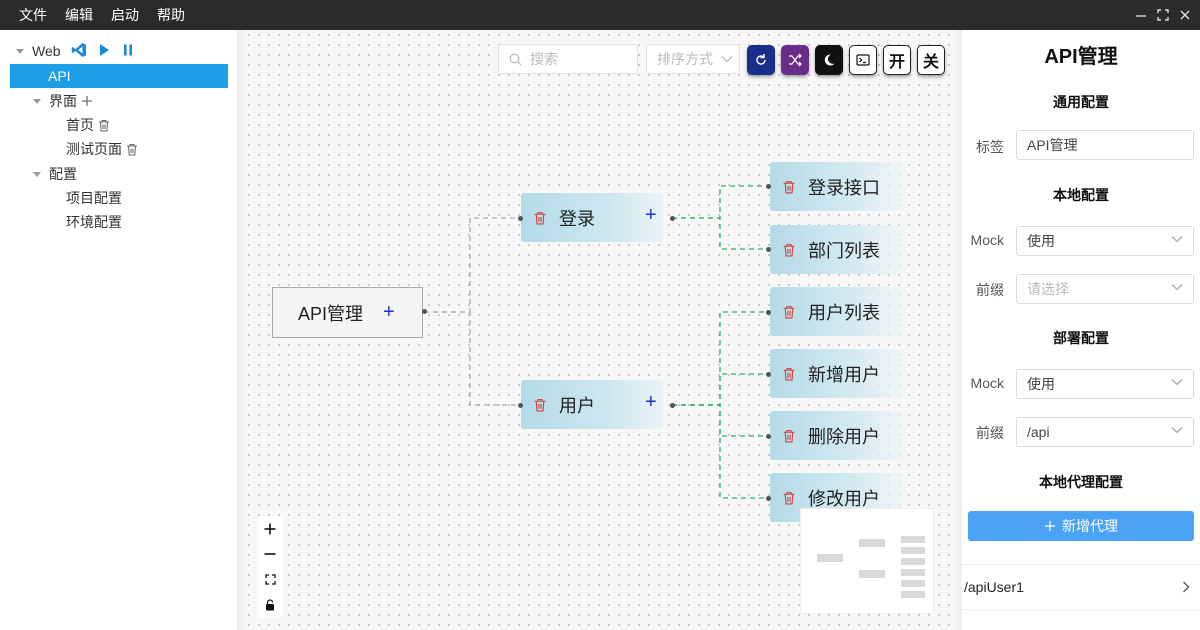 Image resolution: width=1200 pixels, height=630 pixels. I want to click on moon-icon, so click(829, 60).